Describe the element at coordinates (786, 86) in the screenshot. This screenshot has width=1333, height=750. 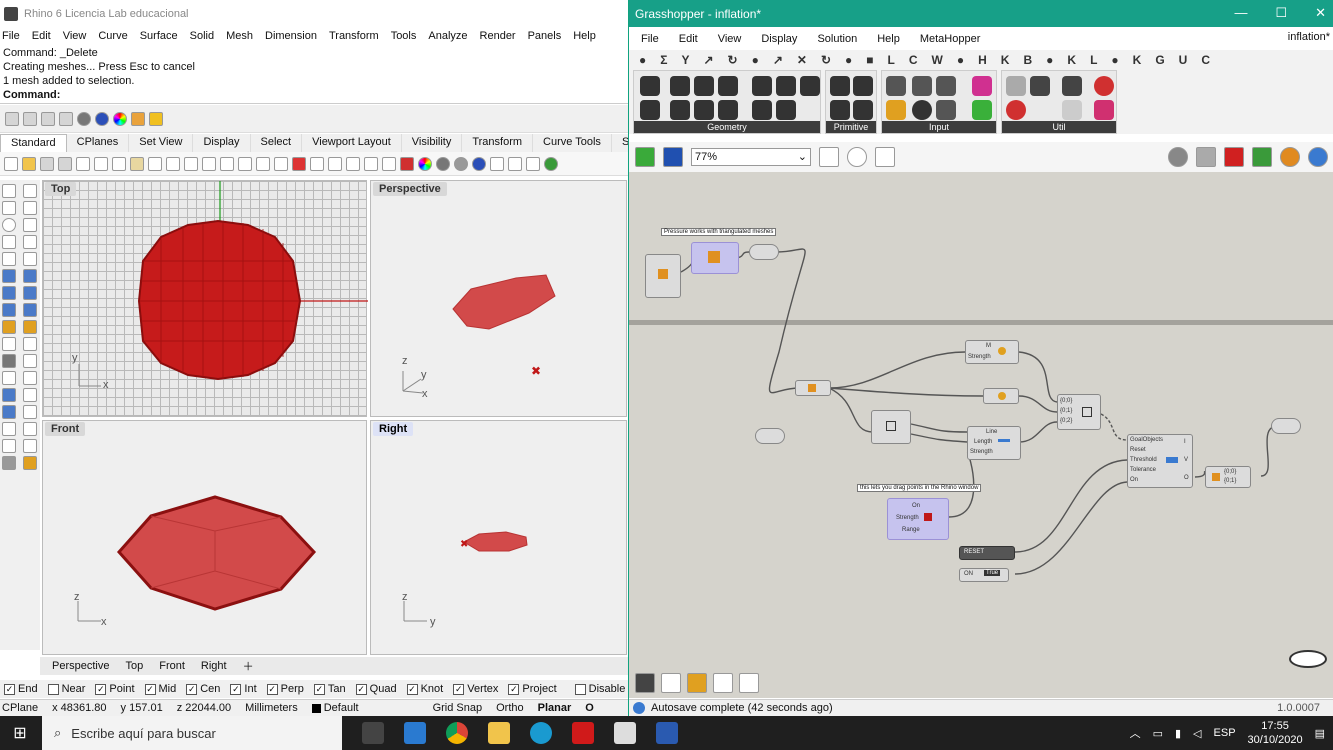
I see `mesh-face-param-icon` at that location.